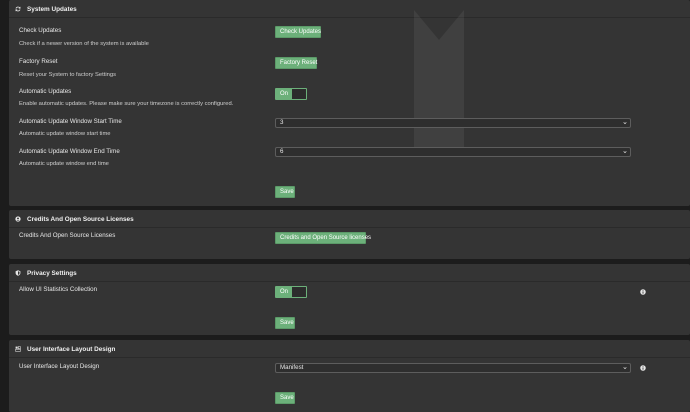 This screenshot has width=690, height=412. I want to click on credits-title: Credits And Open Source Licenses, so click(80, 219).